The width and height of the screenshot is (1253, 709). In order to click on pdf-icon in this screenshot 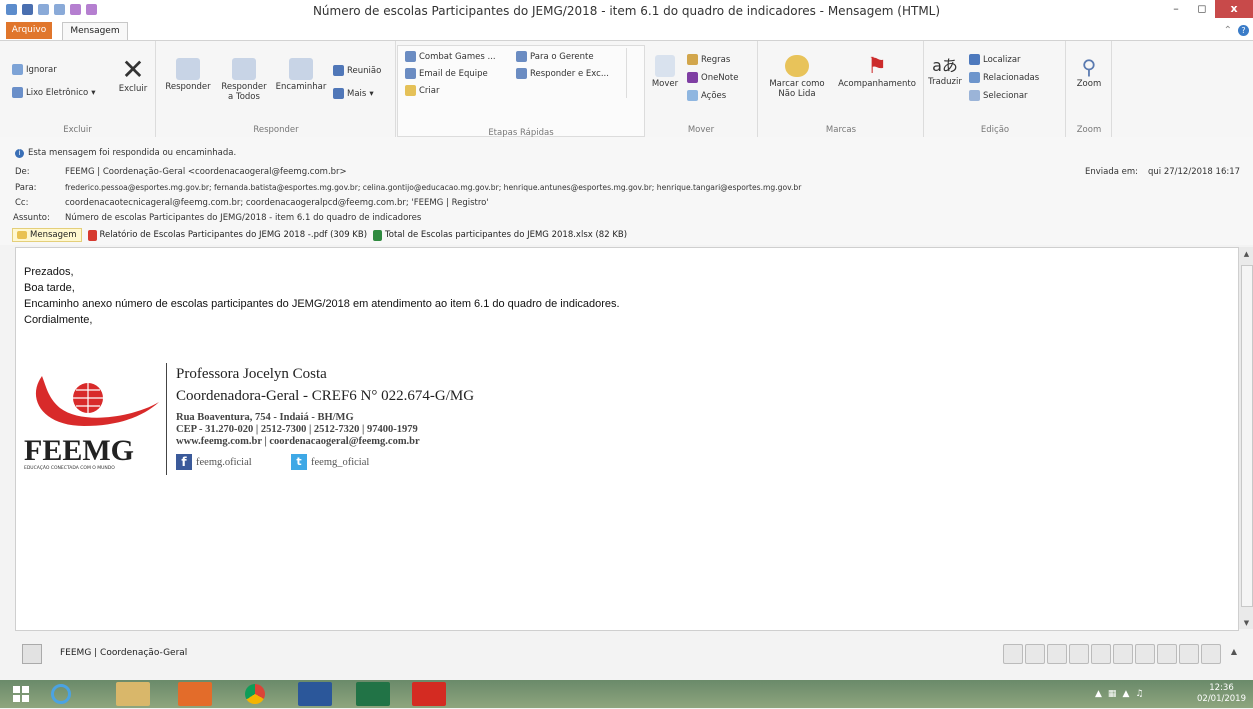, I will do `click(92, 235)`.